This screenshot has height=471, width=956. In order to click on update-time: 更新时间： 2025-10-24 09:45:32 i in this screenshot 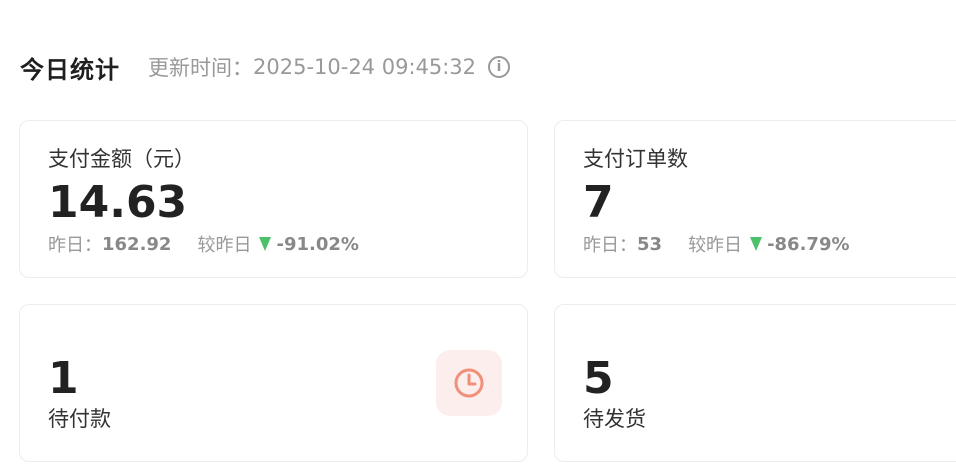, I will do `click(329, 67)`.